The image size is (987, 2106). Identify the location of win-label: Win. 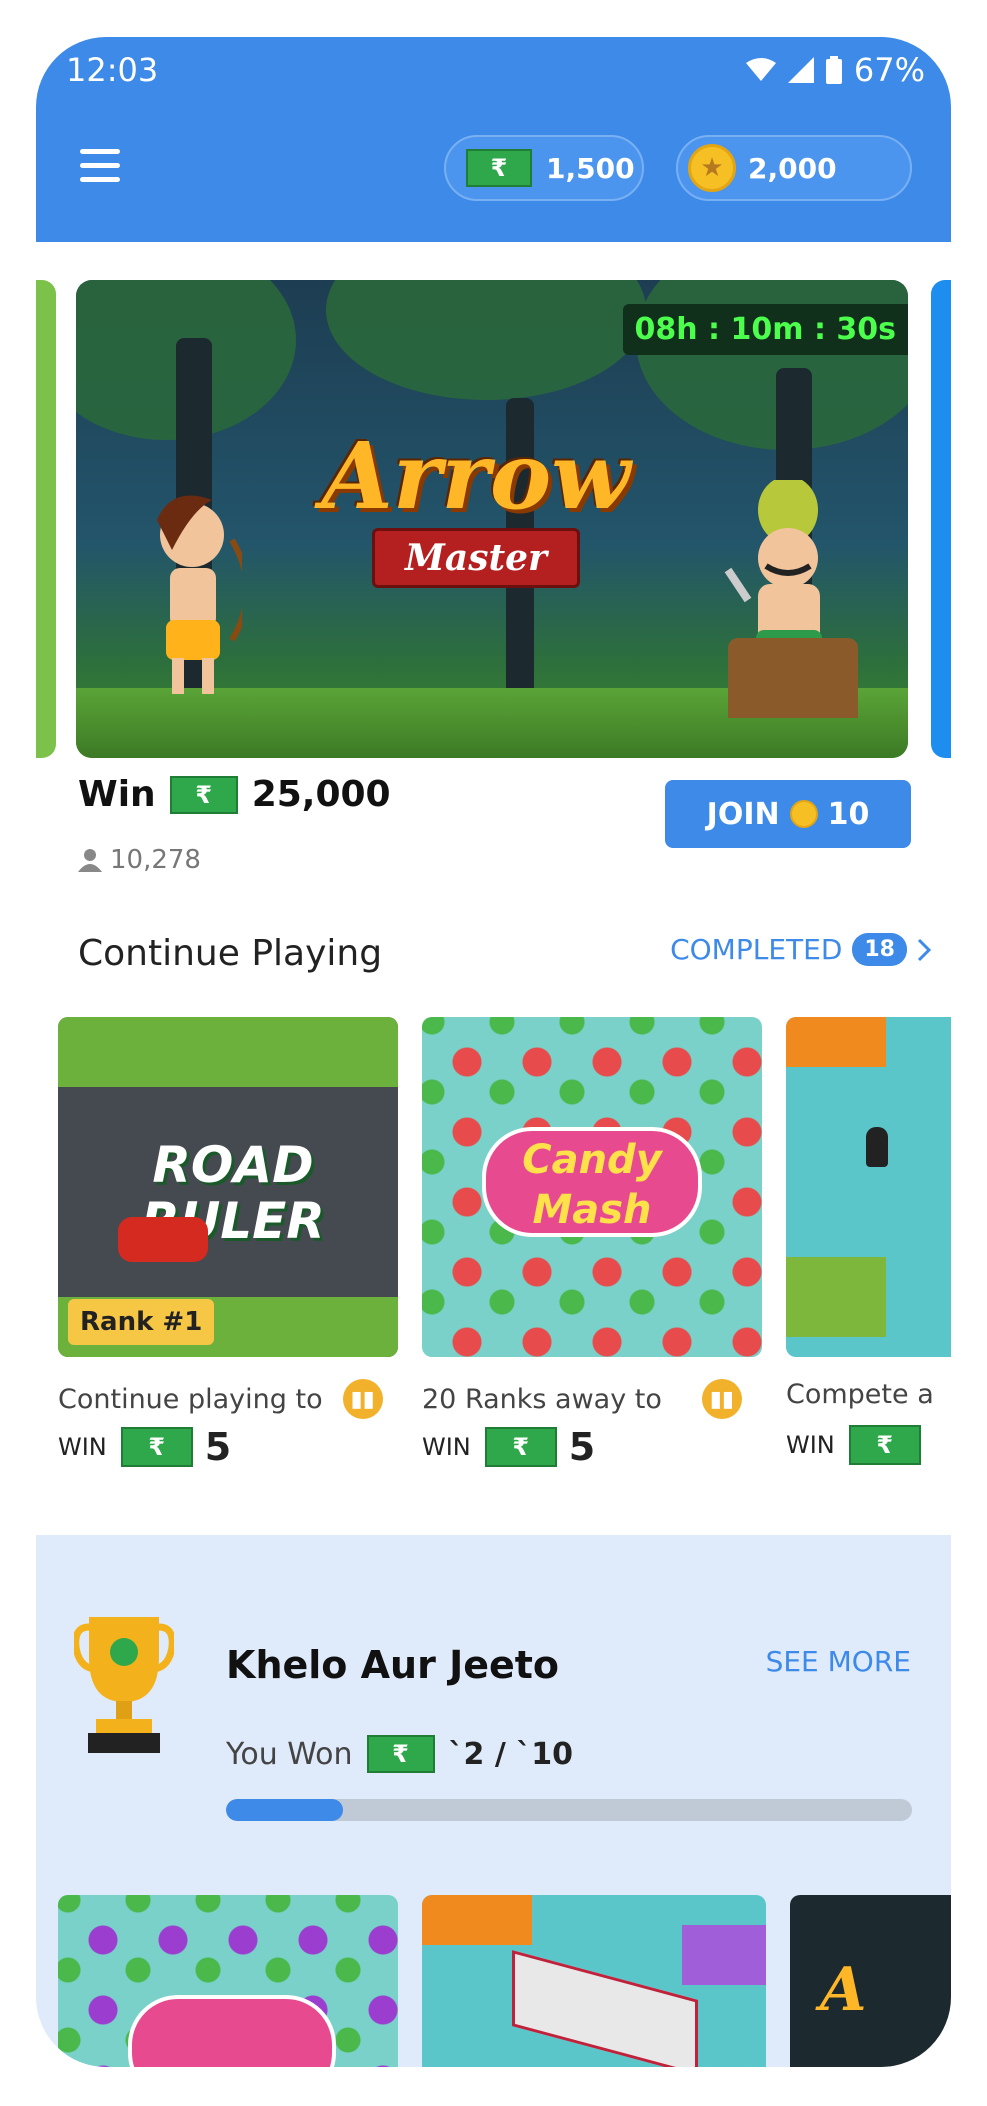
(117, 794).